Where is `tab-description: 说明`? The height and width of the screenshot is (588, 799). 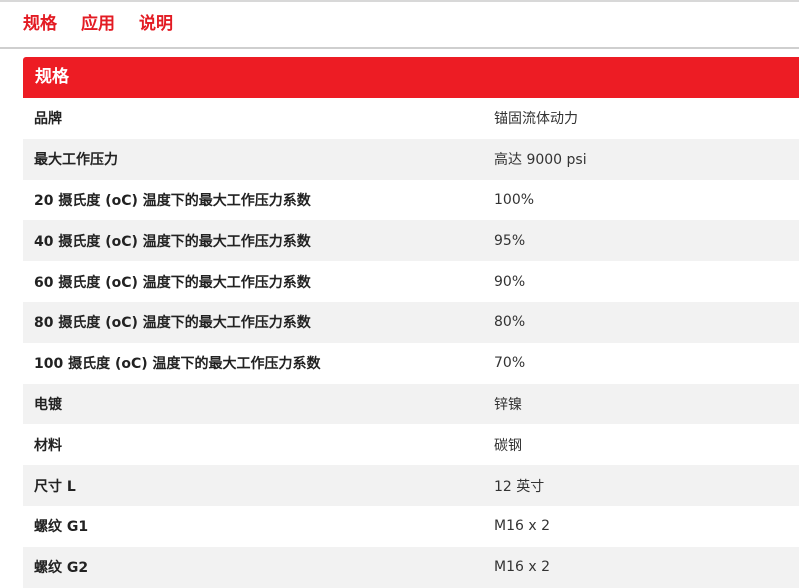
tab-description: 说明 is located at coordinates (156, 24).